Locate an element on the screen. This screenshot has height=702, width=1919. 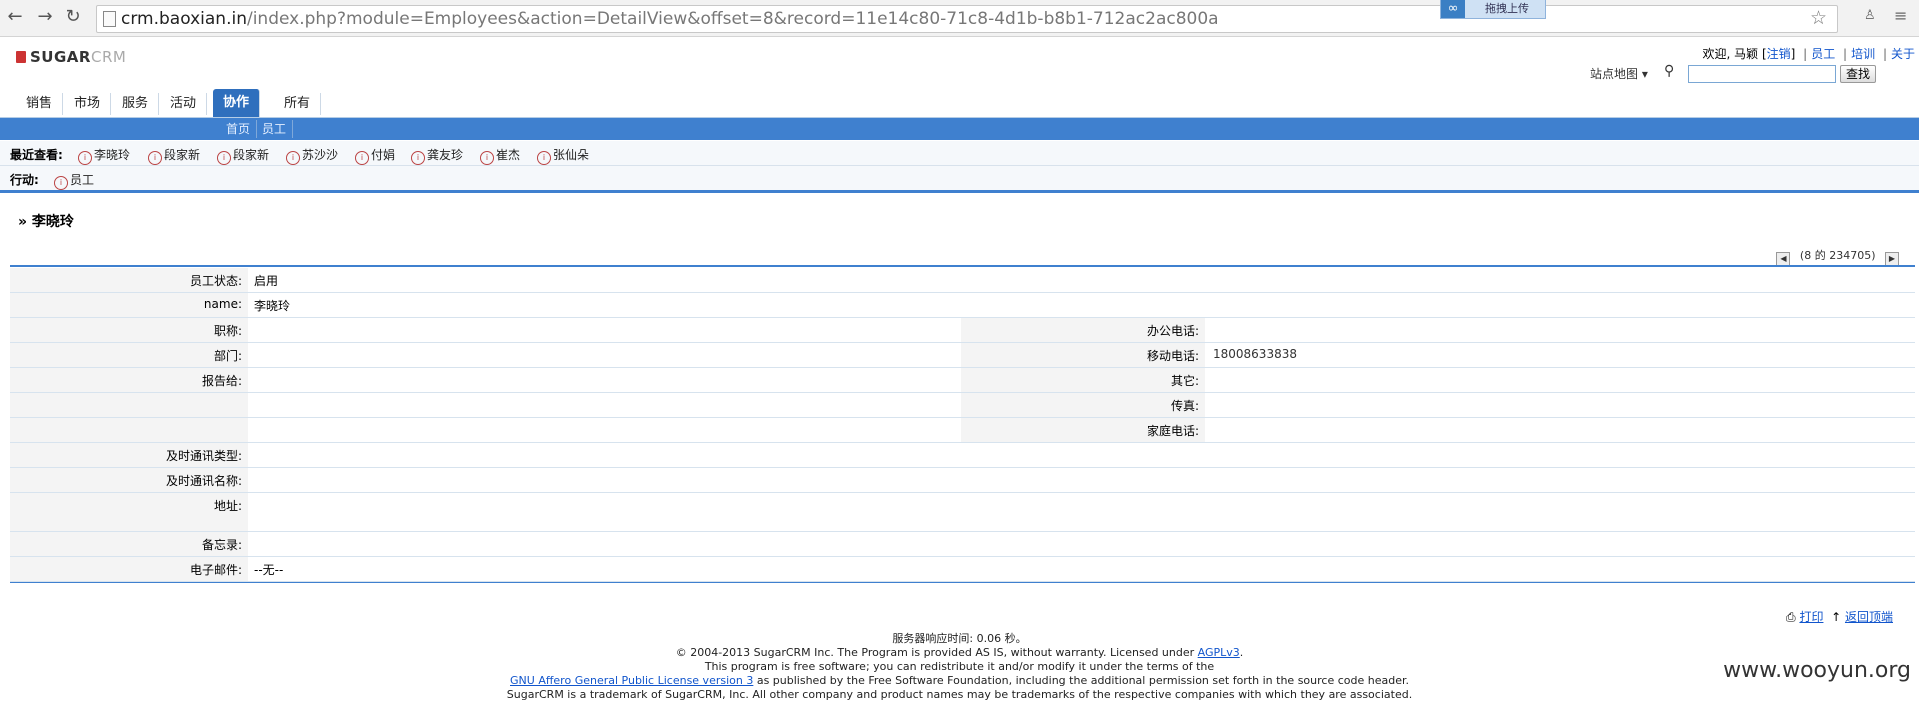
chevron-down-icon: ▾ is located at coordinates (1644, 74).